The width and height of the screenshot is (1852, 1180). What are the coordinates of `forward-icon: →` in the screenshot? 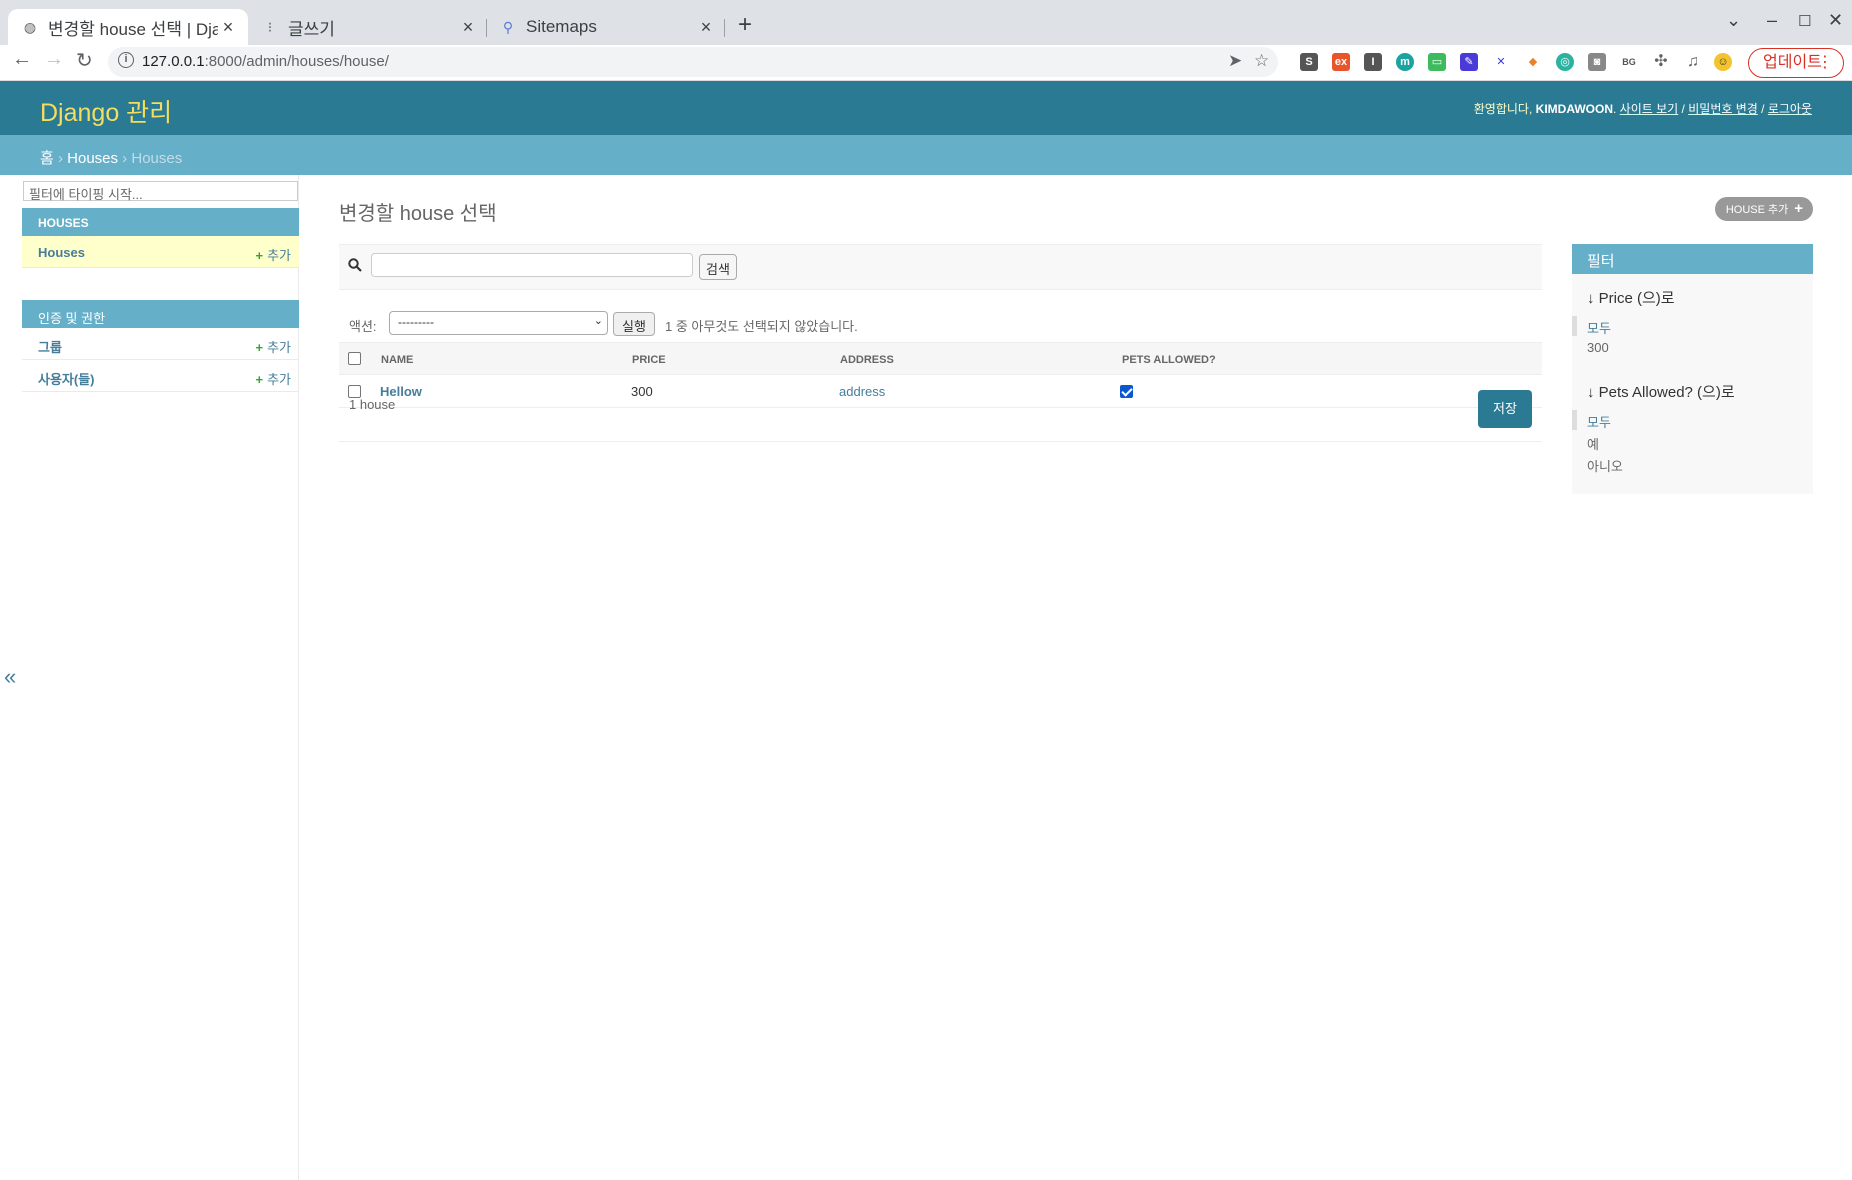 It's located at (54, 59).